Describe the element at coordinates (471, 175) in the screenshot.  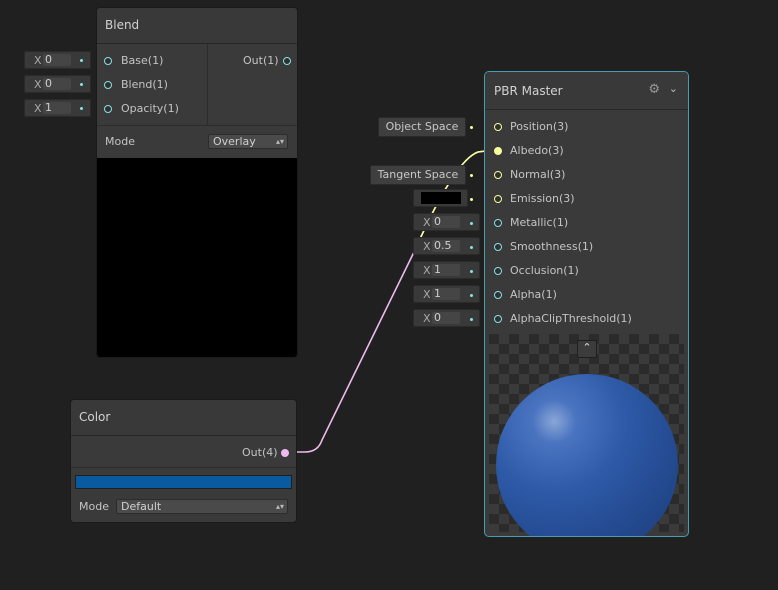
I see `normal-link-dot` at that location.